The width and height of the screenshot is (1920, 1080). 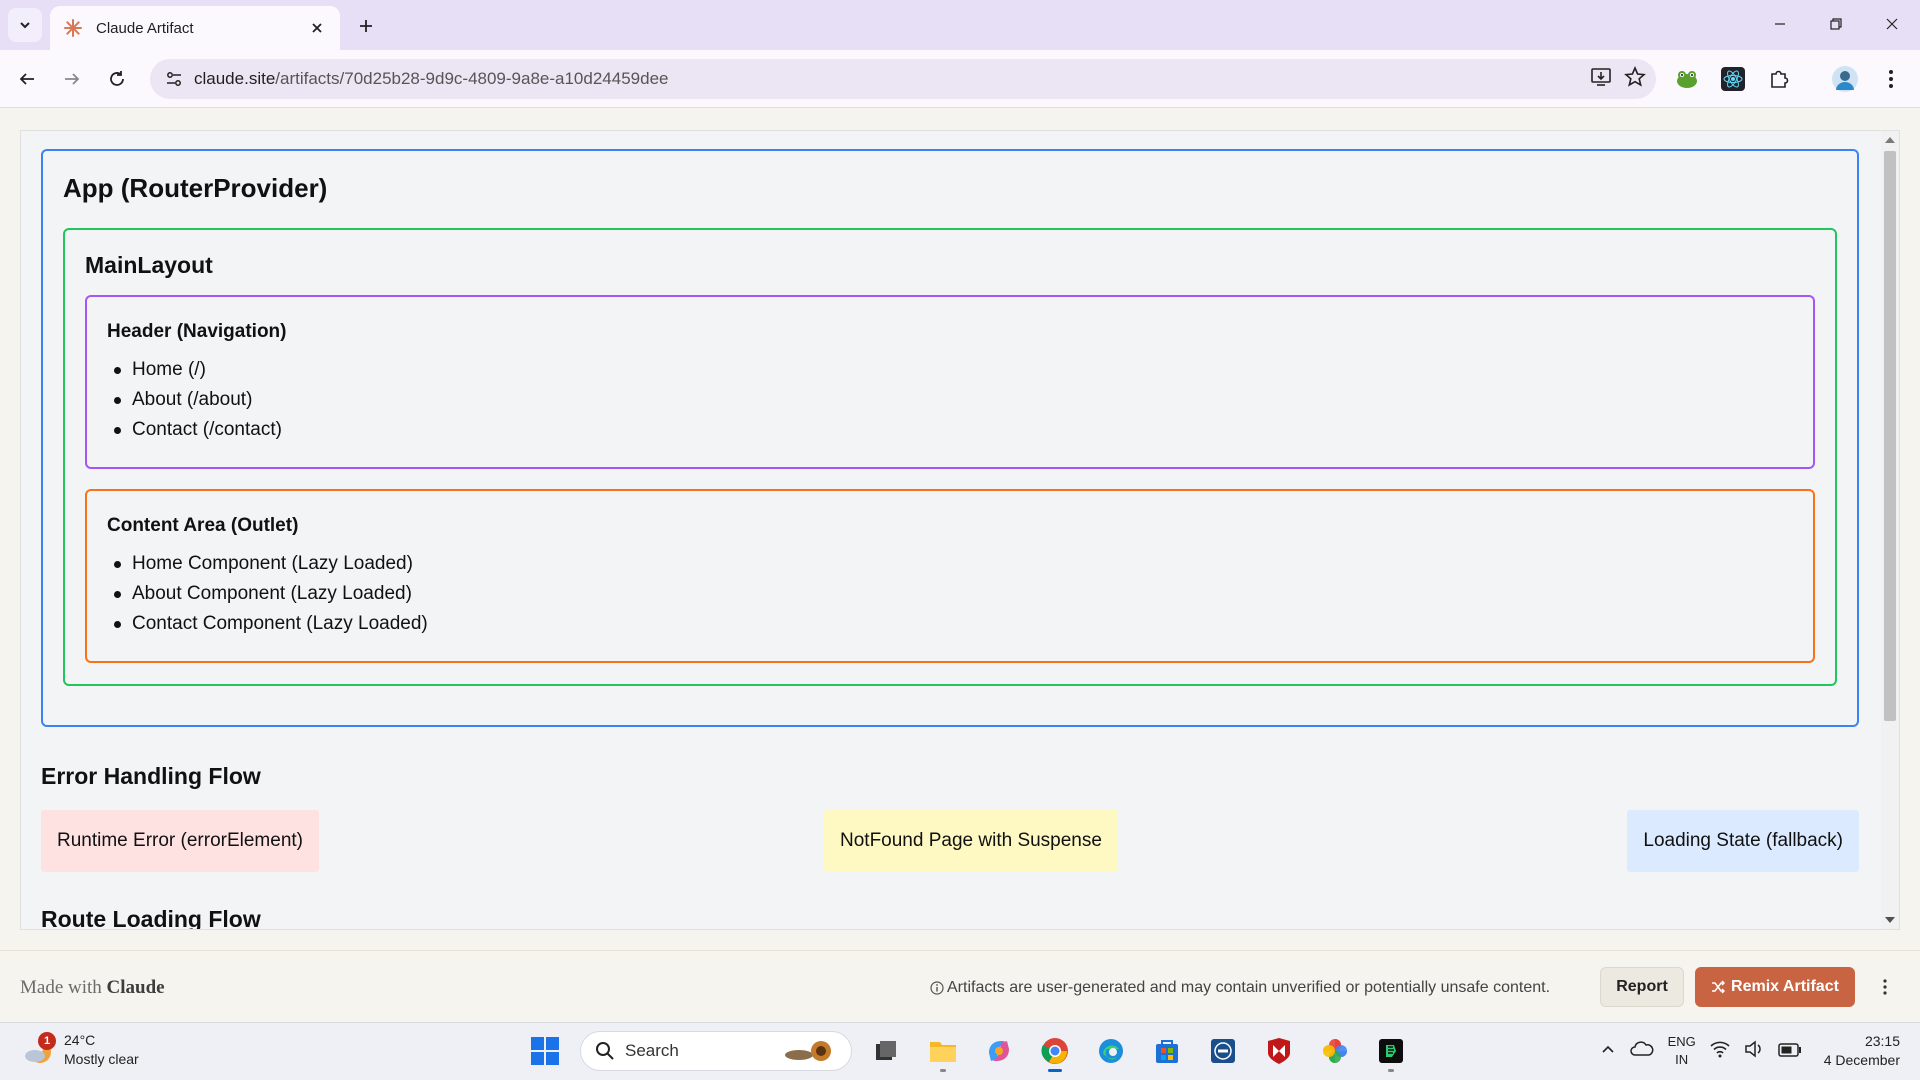 I want to click on region-code: IN, so click(x=1682, y=1059).